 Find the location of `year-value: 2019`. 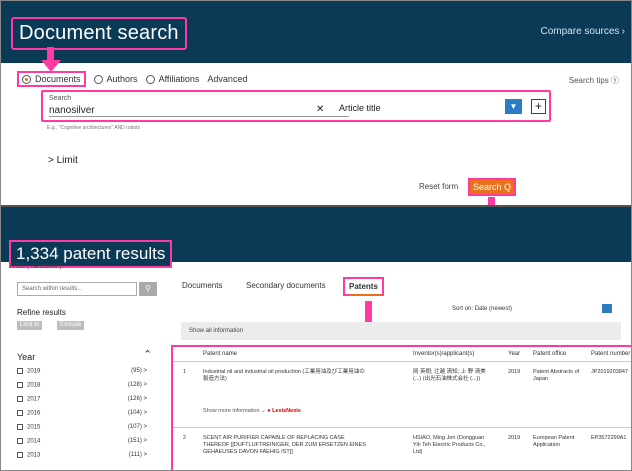

year-value: 2019 is located at coordinates (34, 371).